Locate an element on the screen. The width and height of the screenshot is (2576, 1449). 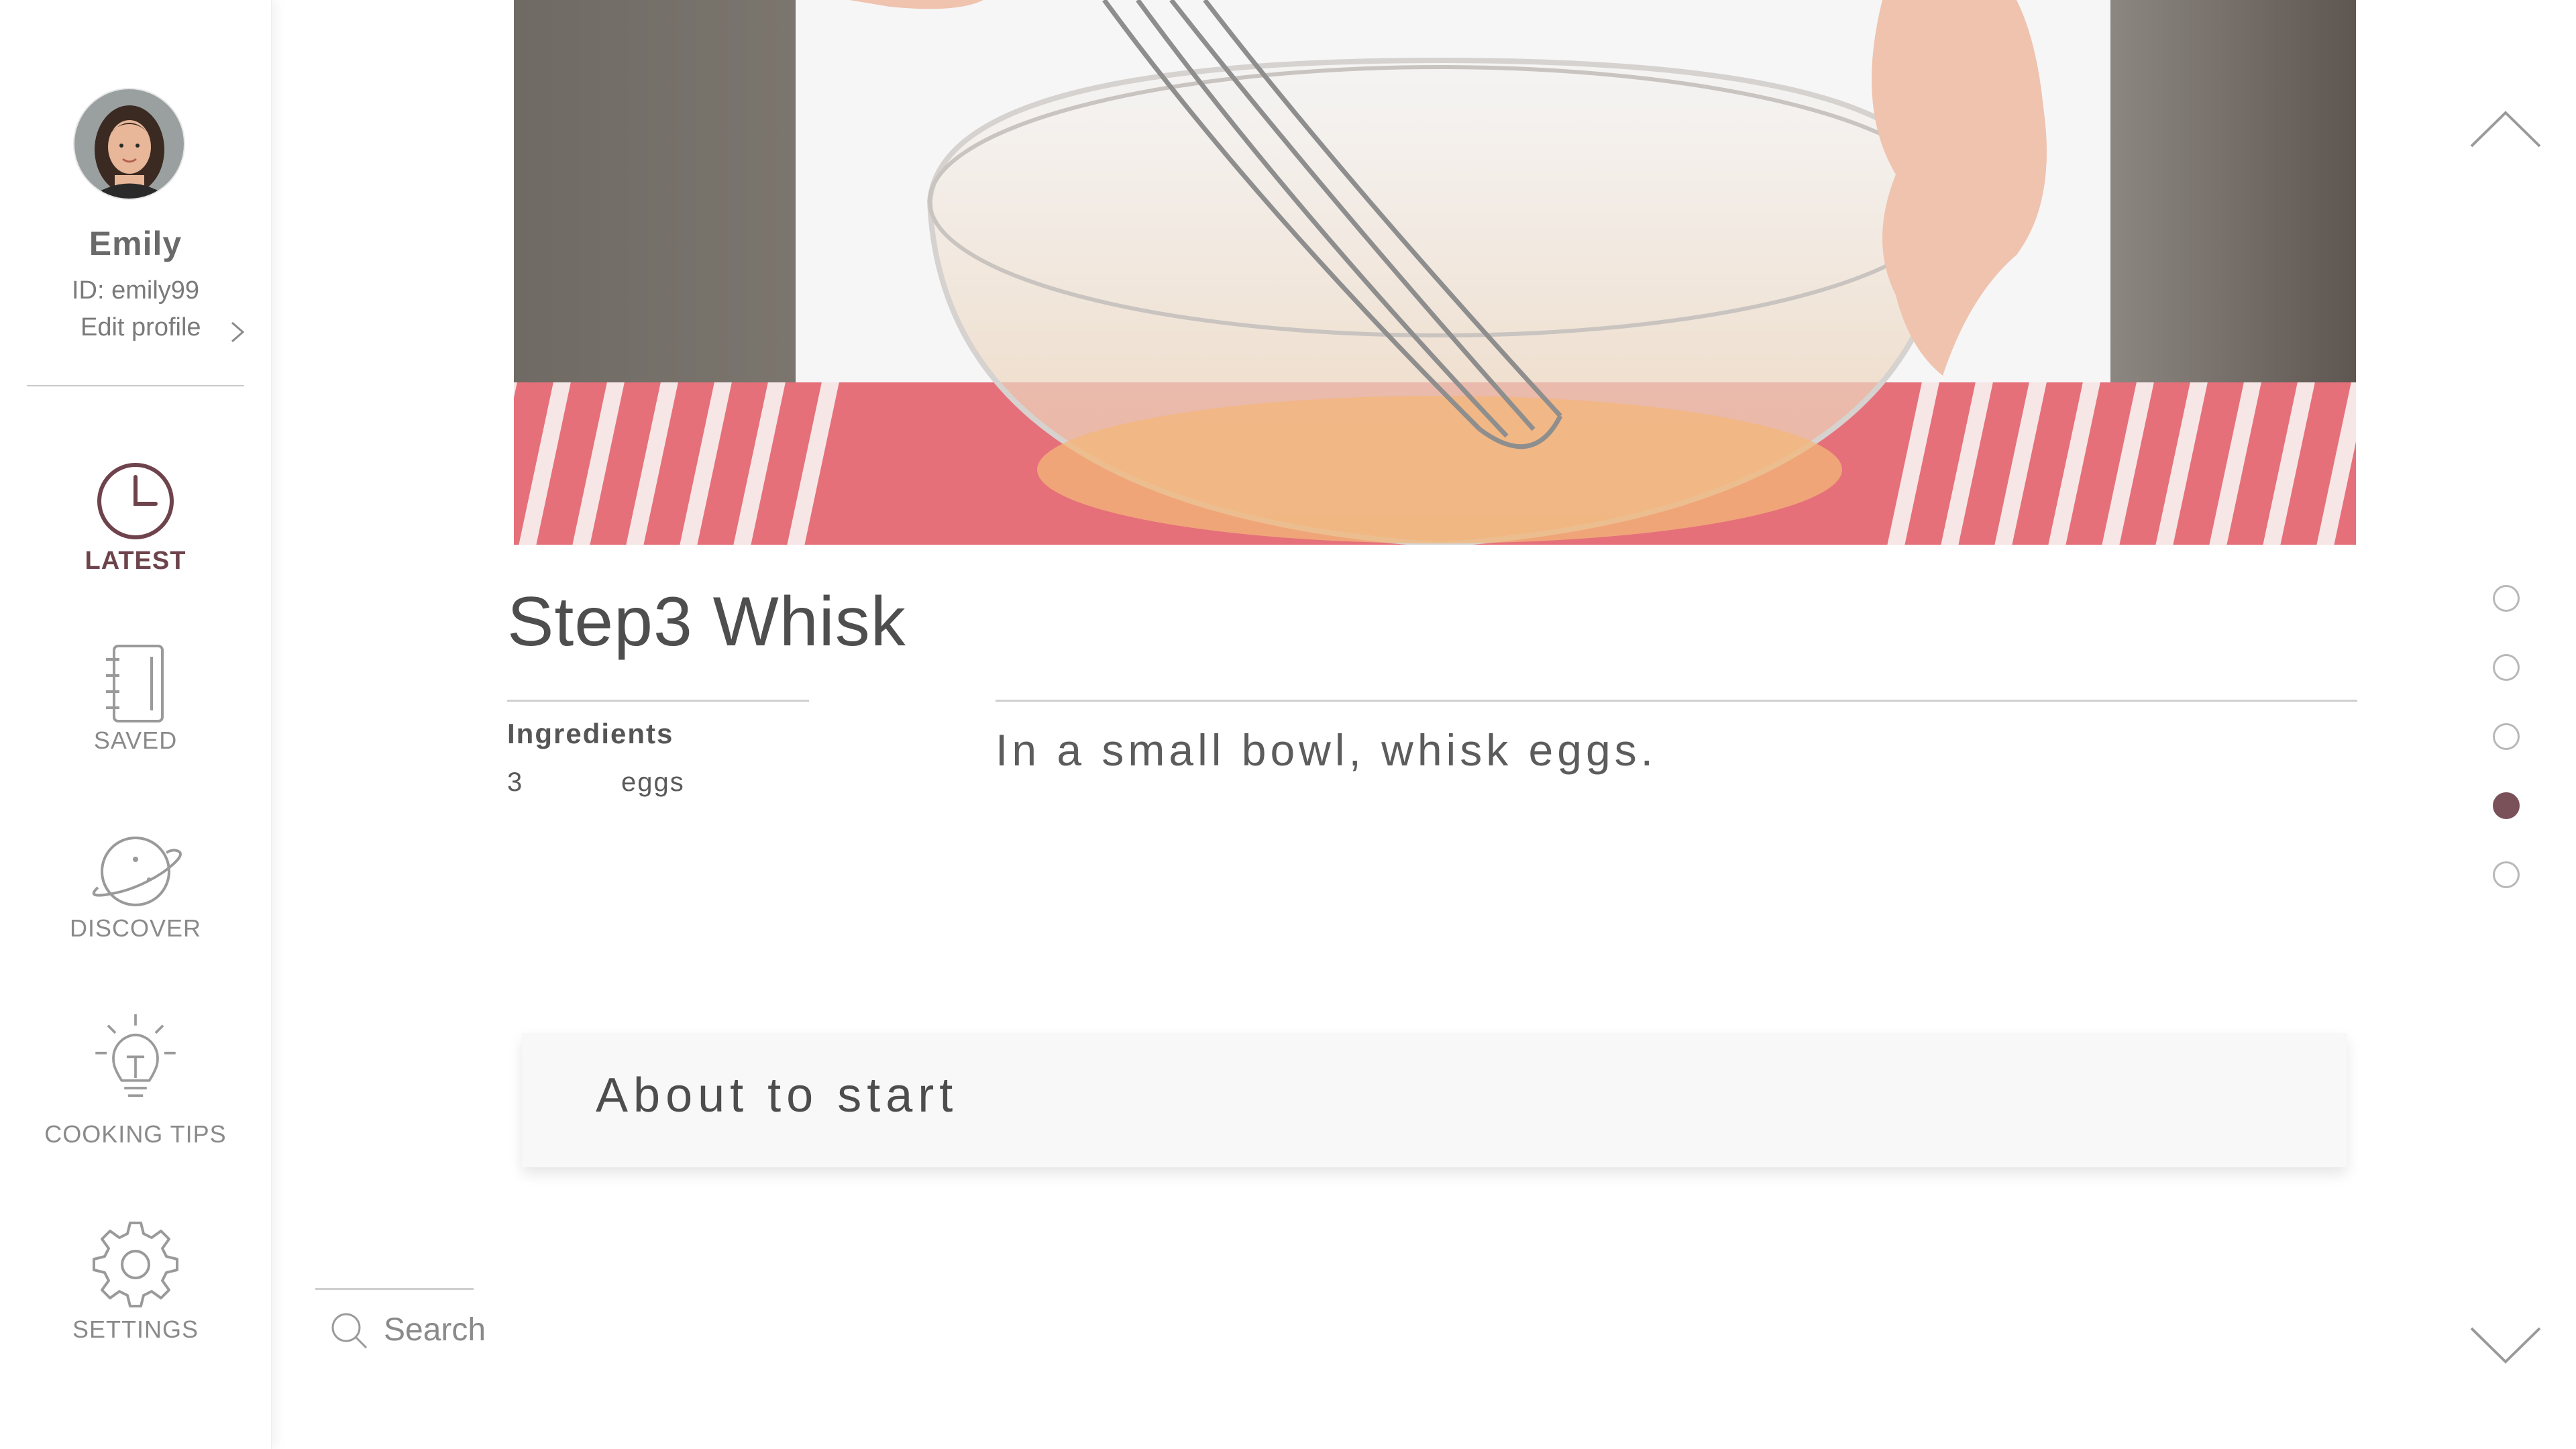
chevron-right-icon is located at coordinates (238, 332).